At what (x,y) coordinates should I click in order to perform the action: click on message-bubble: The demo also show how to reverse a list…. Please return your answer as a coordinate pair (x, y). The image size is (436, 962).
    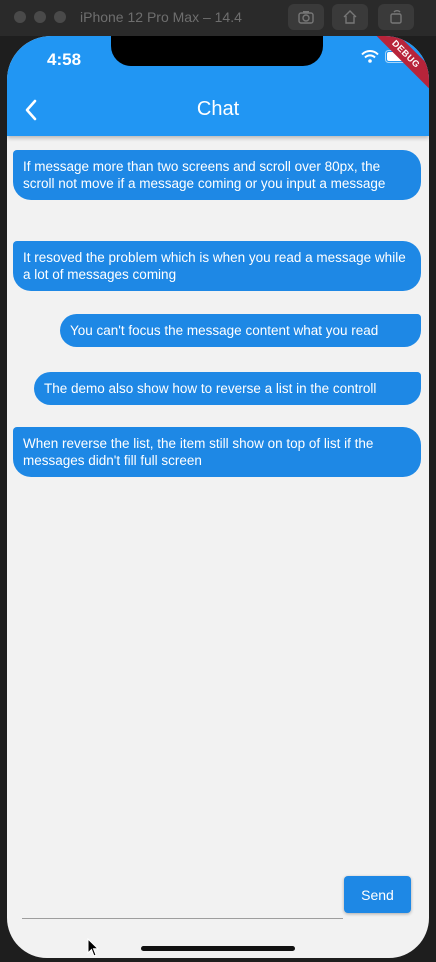
    Looking at the image, I should click on (227, 388).